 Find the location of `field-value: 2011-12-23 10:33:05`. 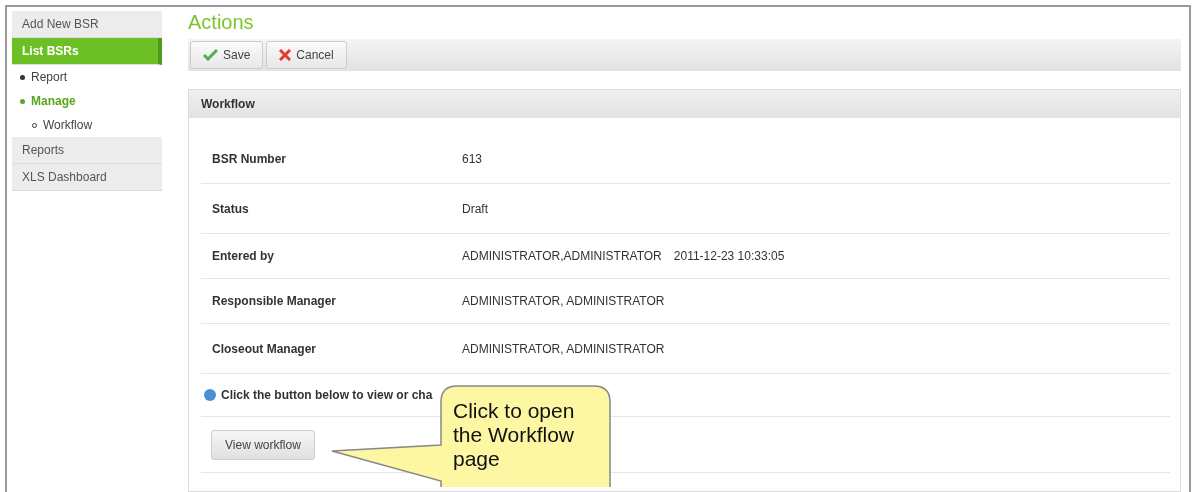

field-value: 2011-12-23 10:33:05 is located at coordinates (729, 256).